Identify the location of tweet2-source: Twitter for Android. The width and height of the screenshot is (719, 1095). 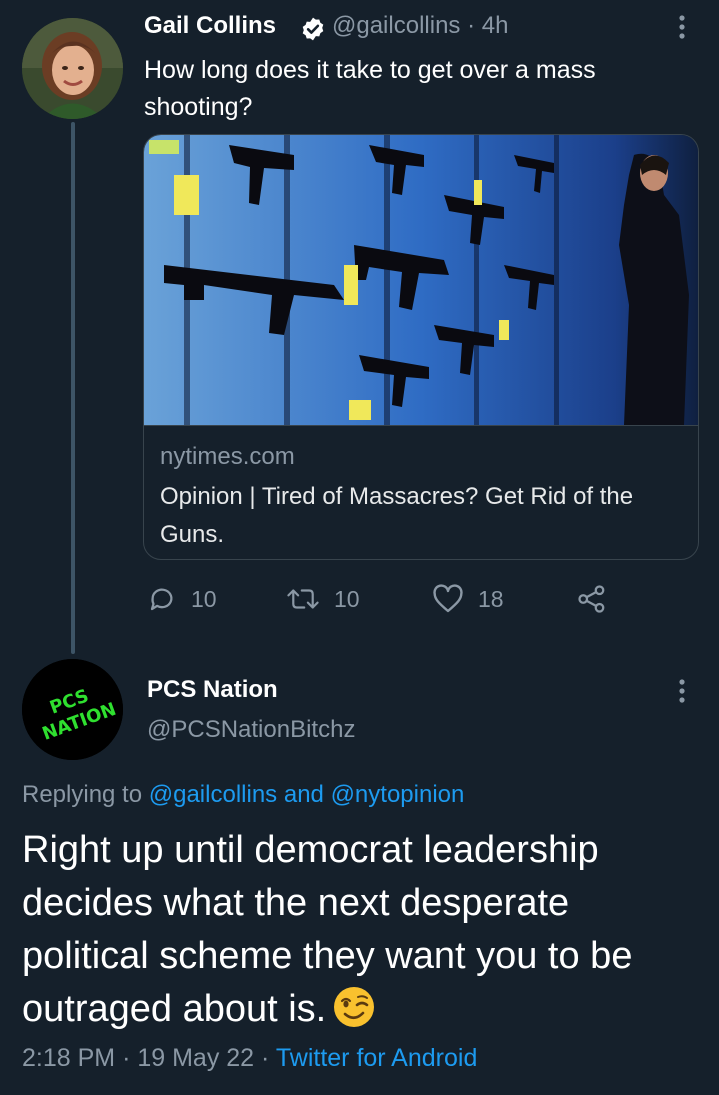
(376, 1058).